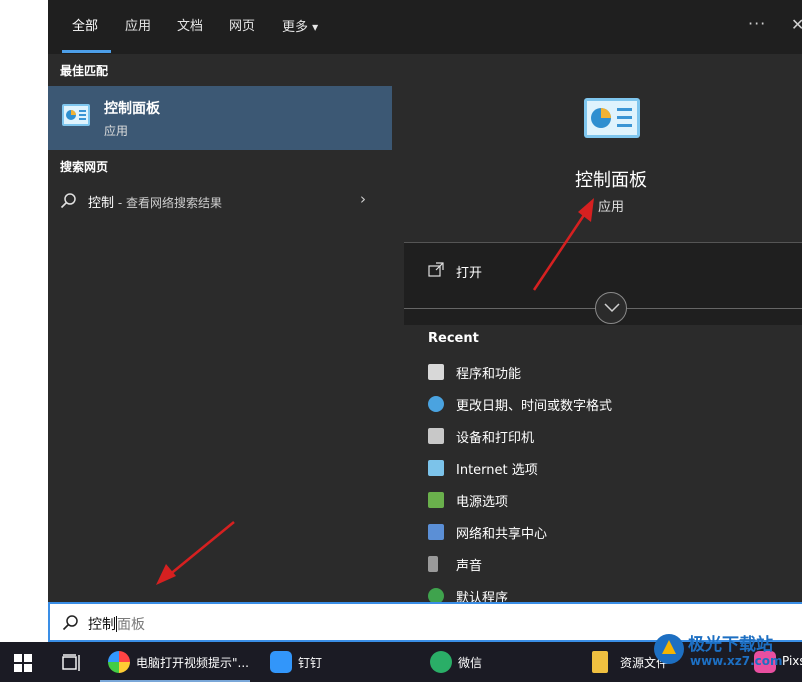 The image size is (802, 682). Describe the element at coordinates (441, 662) in the screenshot. I see `wechat-icon` at that location.